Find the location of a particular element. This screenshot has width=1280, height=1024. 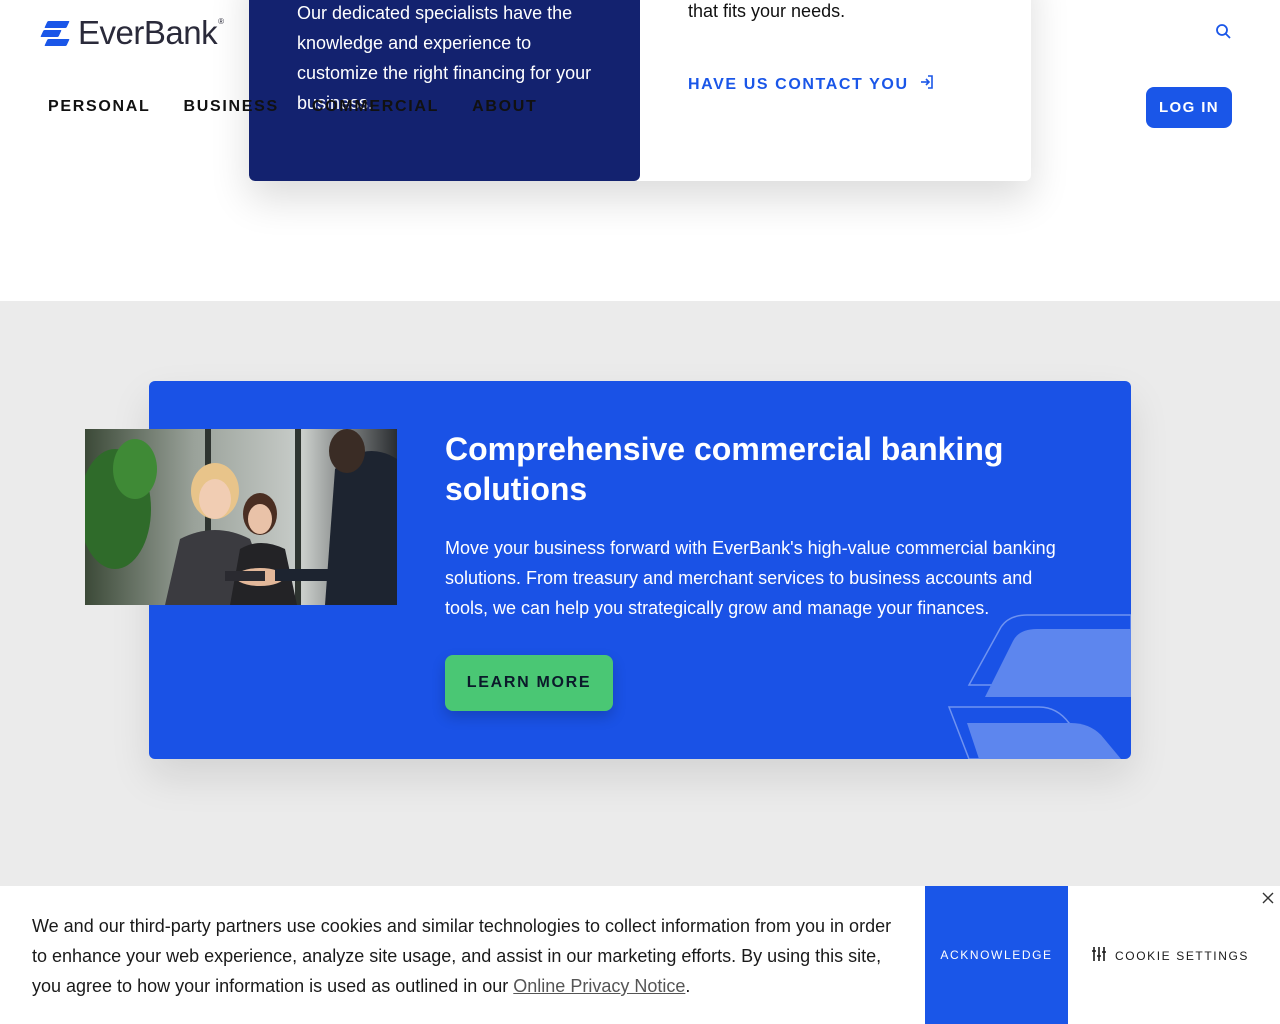

nav-item-personal: PERSONAL is located at coordinates (99, 107).